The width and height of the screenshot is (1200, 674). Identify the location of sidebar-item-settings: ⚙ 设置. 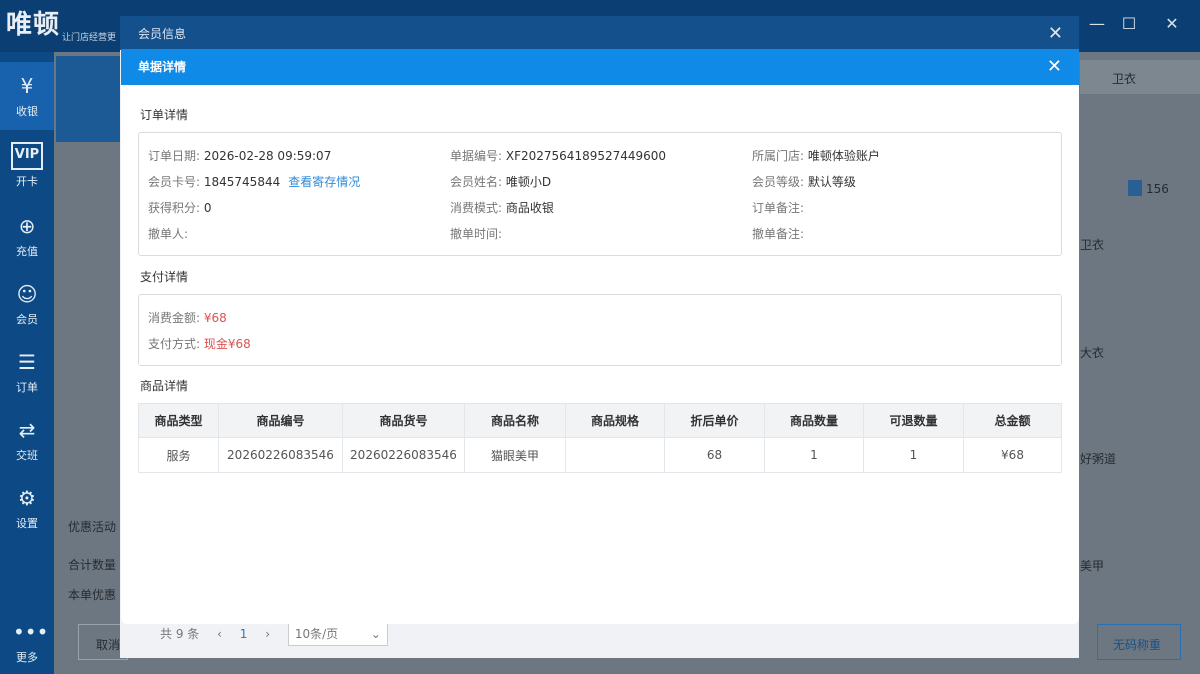
(27, 508).